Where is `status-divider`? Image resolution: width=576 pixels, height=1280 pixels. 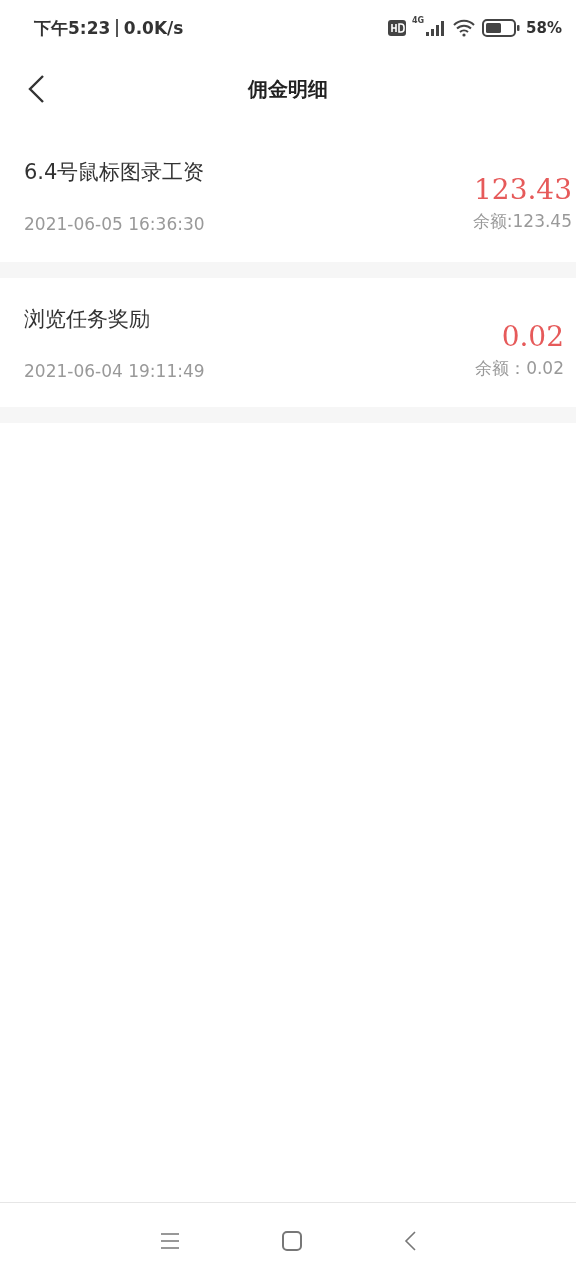
status-divider is located at coordinates (117, 28).